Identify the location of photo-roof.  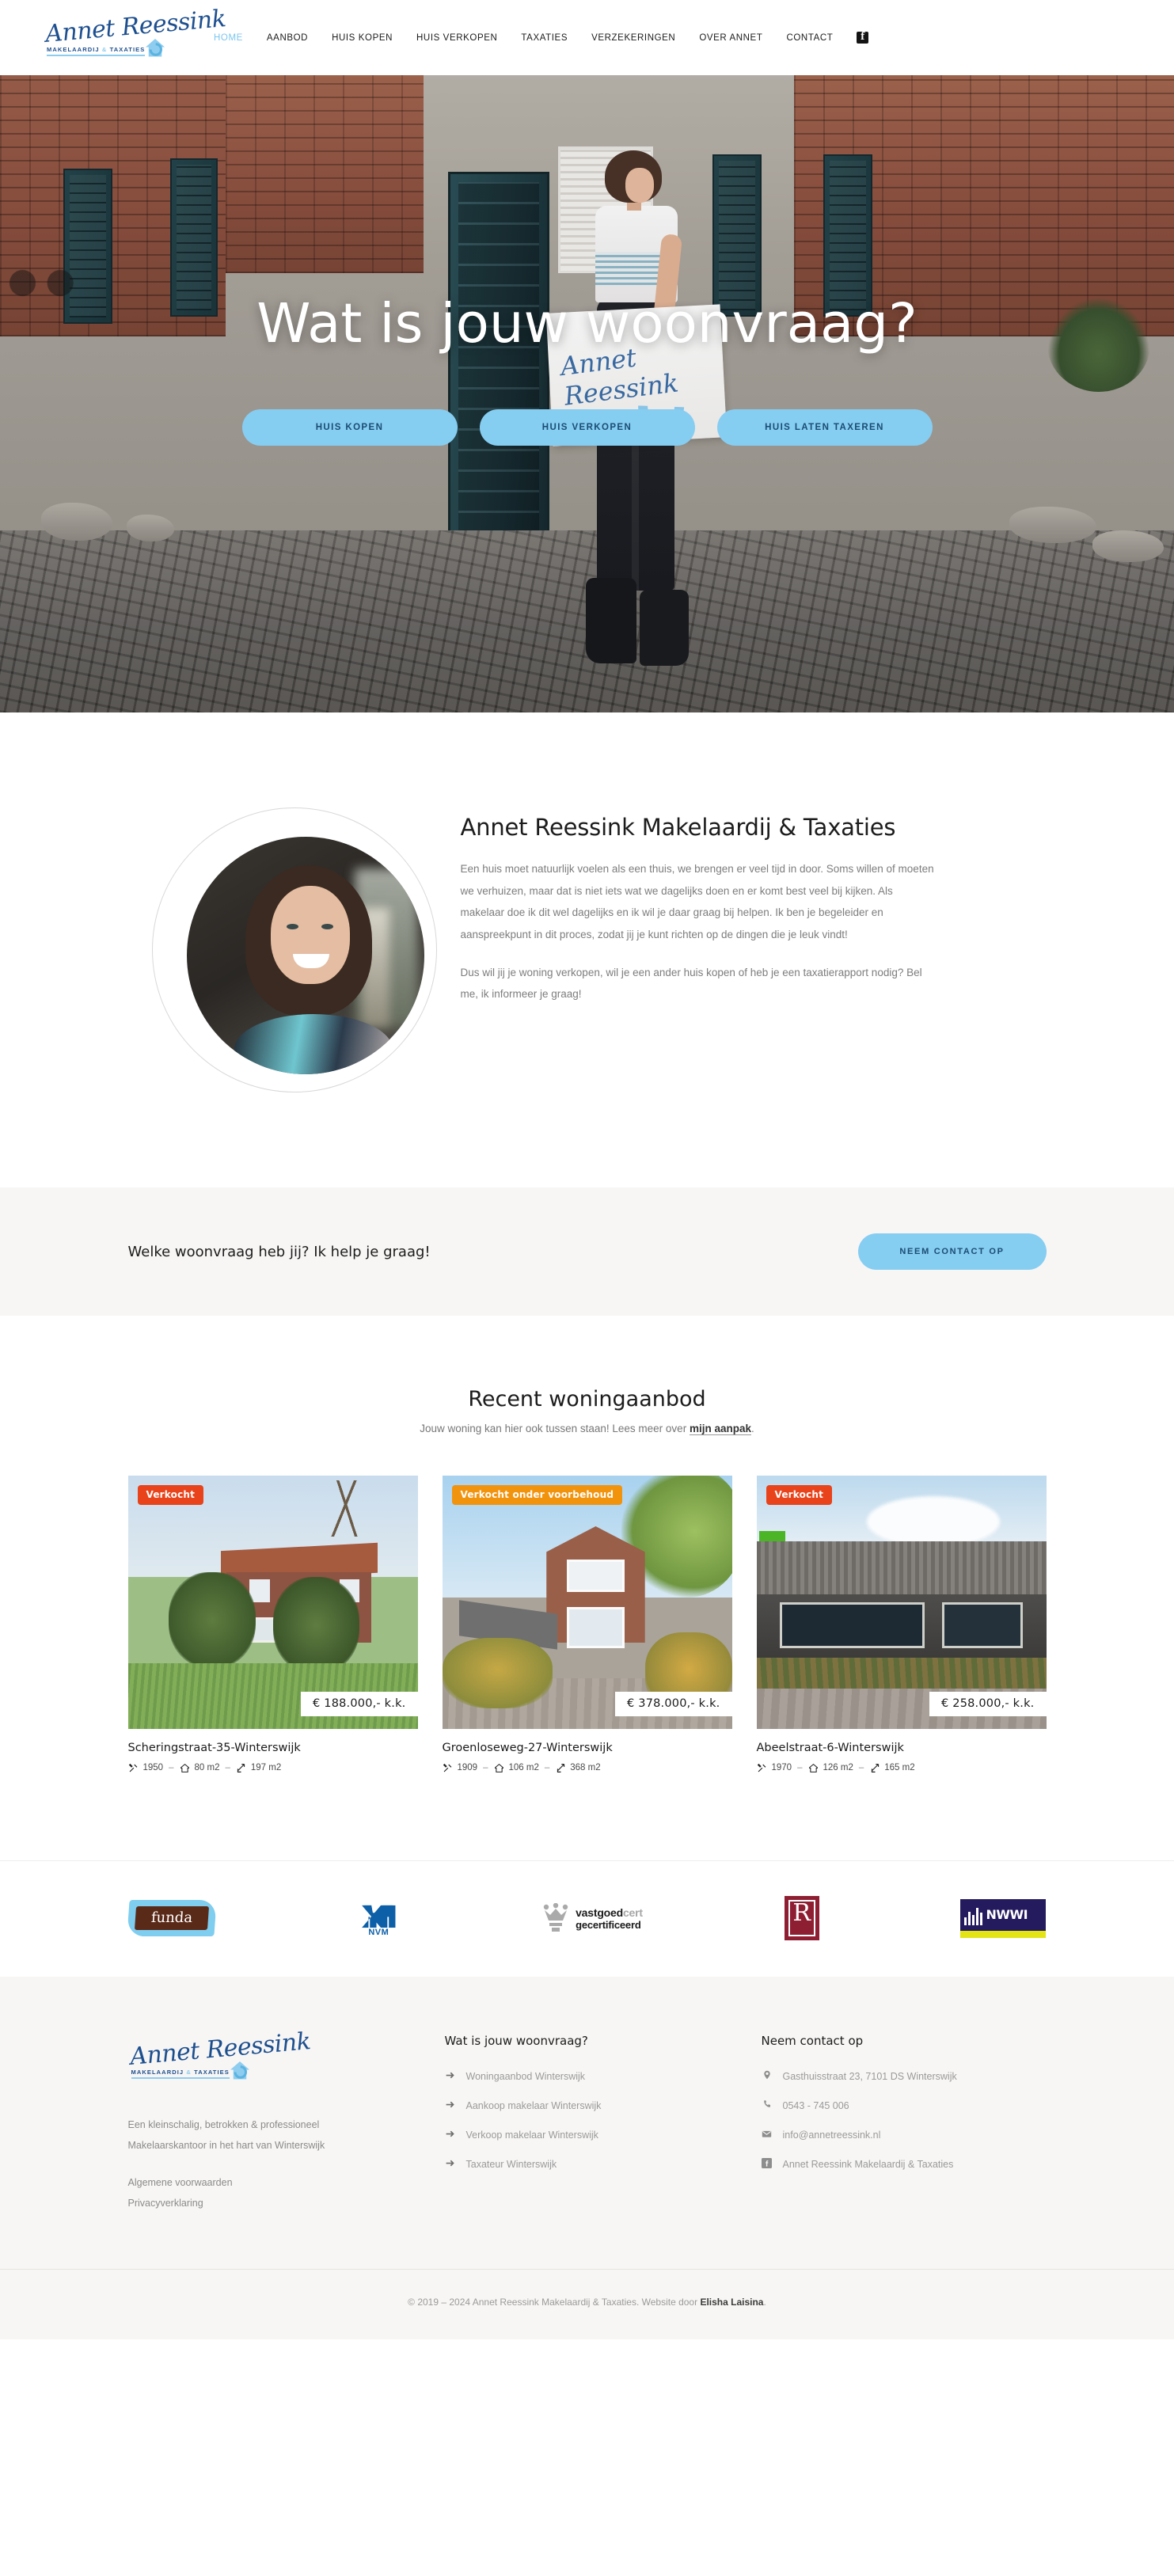
(901, 1569).